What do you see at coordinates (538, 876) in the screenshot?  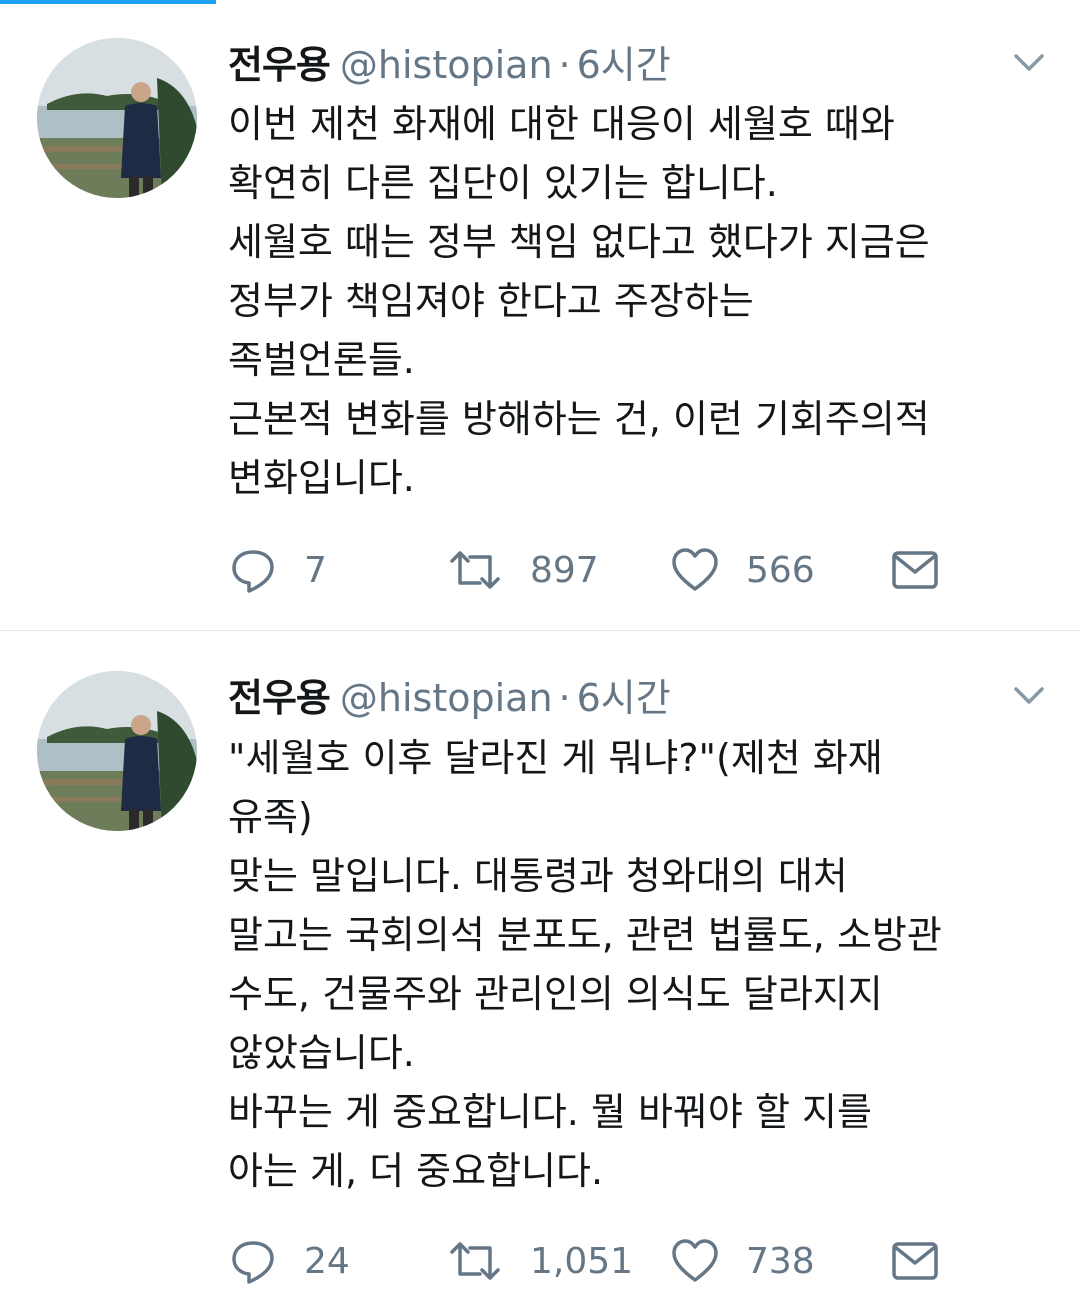 I see `tweet-text-line: 맞는 말입니다. 대통령과 청와대의 대처` at bounding box center [538, 876].